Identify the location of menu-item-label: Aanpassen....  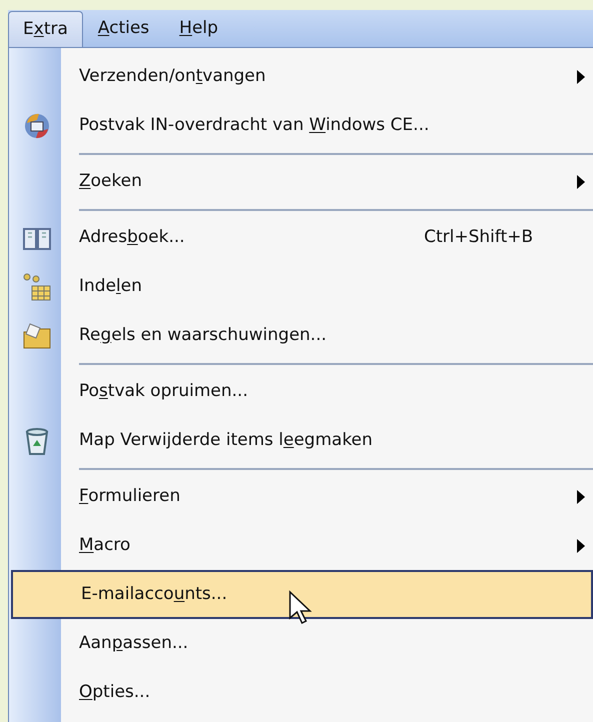
(133, 643).